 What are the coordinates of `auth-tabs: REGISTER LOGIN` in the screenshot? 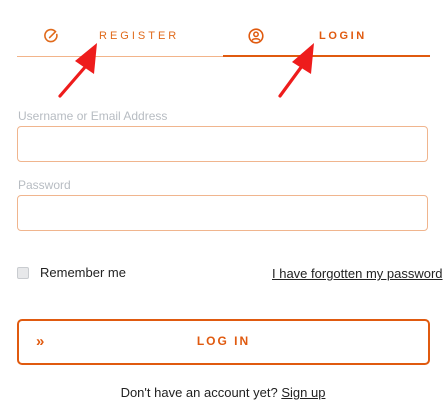 It's located at (223, 29).